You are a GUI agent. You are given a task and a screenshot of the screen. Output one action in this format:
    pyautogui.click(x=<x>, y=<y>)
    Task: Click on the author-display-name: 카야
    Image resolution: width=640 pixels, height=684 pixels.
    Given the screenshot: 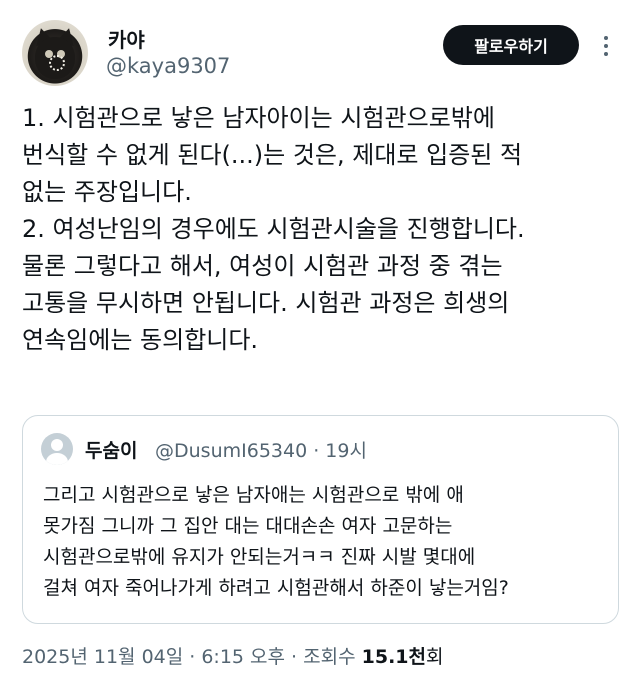 What is the action you would take?
    pyautogui.click(x=126, y=38)
    